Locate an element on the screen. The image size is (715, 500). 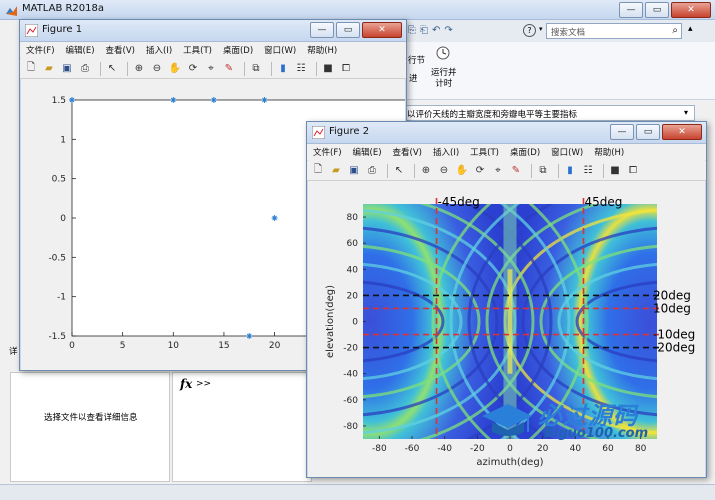
y-tick-label: 40 is located at coordinates (353, 270).